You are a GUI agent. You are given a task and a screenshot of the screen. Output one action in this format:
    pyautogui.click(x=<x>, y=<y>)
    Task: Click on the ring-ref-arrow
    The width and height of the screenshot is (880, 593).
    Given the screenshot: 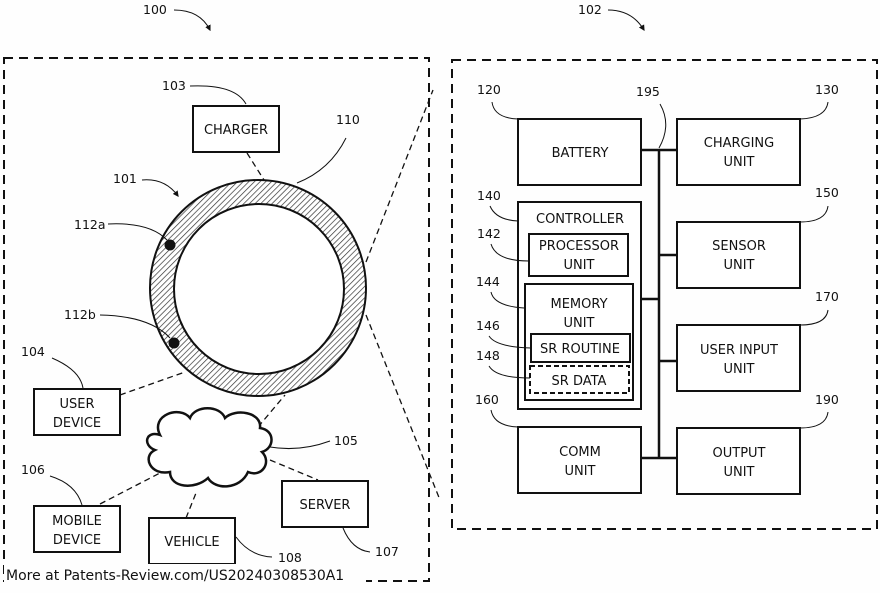 What is the action you would take?
    pyautogui.click(x=160, y=188)
    